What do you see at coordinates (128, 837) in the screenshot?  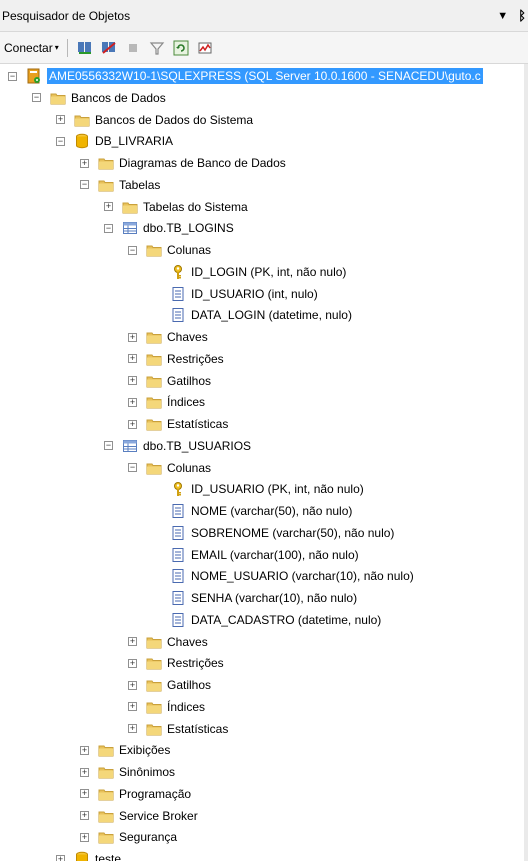 I see `tree-node-seguranca: + Segurança` at bounding box center [128, 837].